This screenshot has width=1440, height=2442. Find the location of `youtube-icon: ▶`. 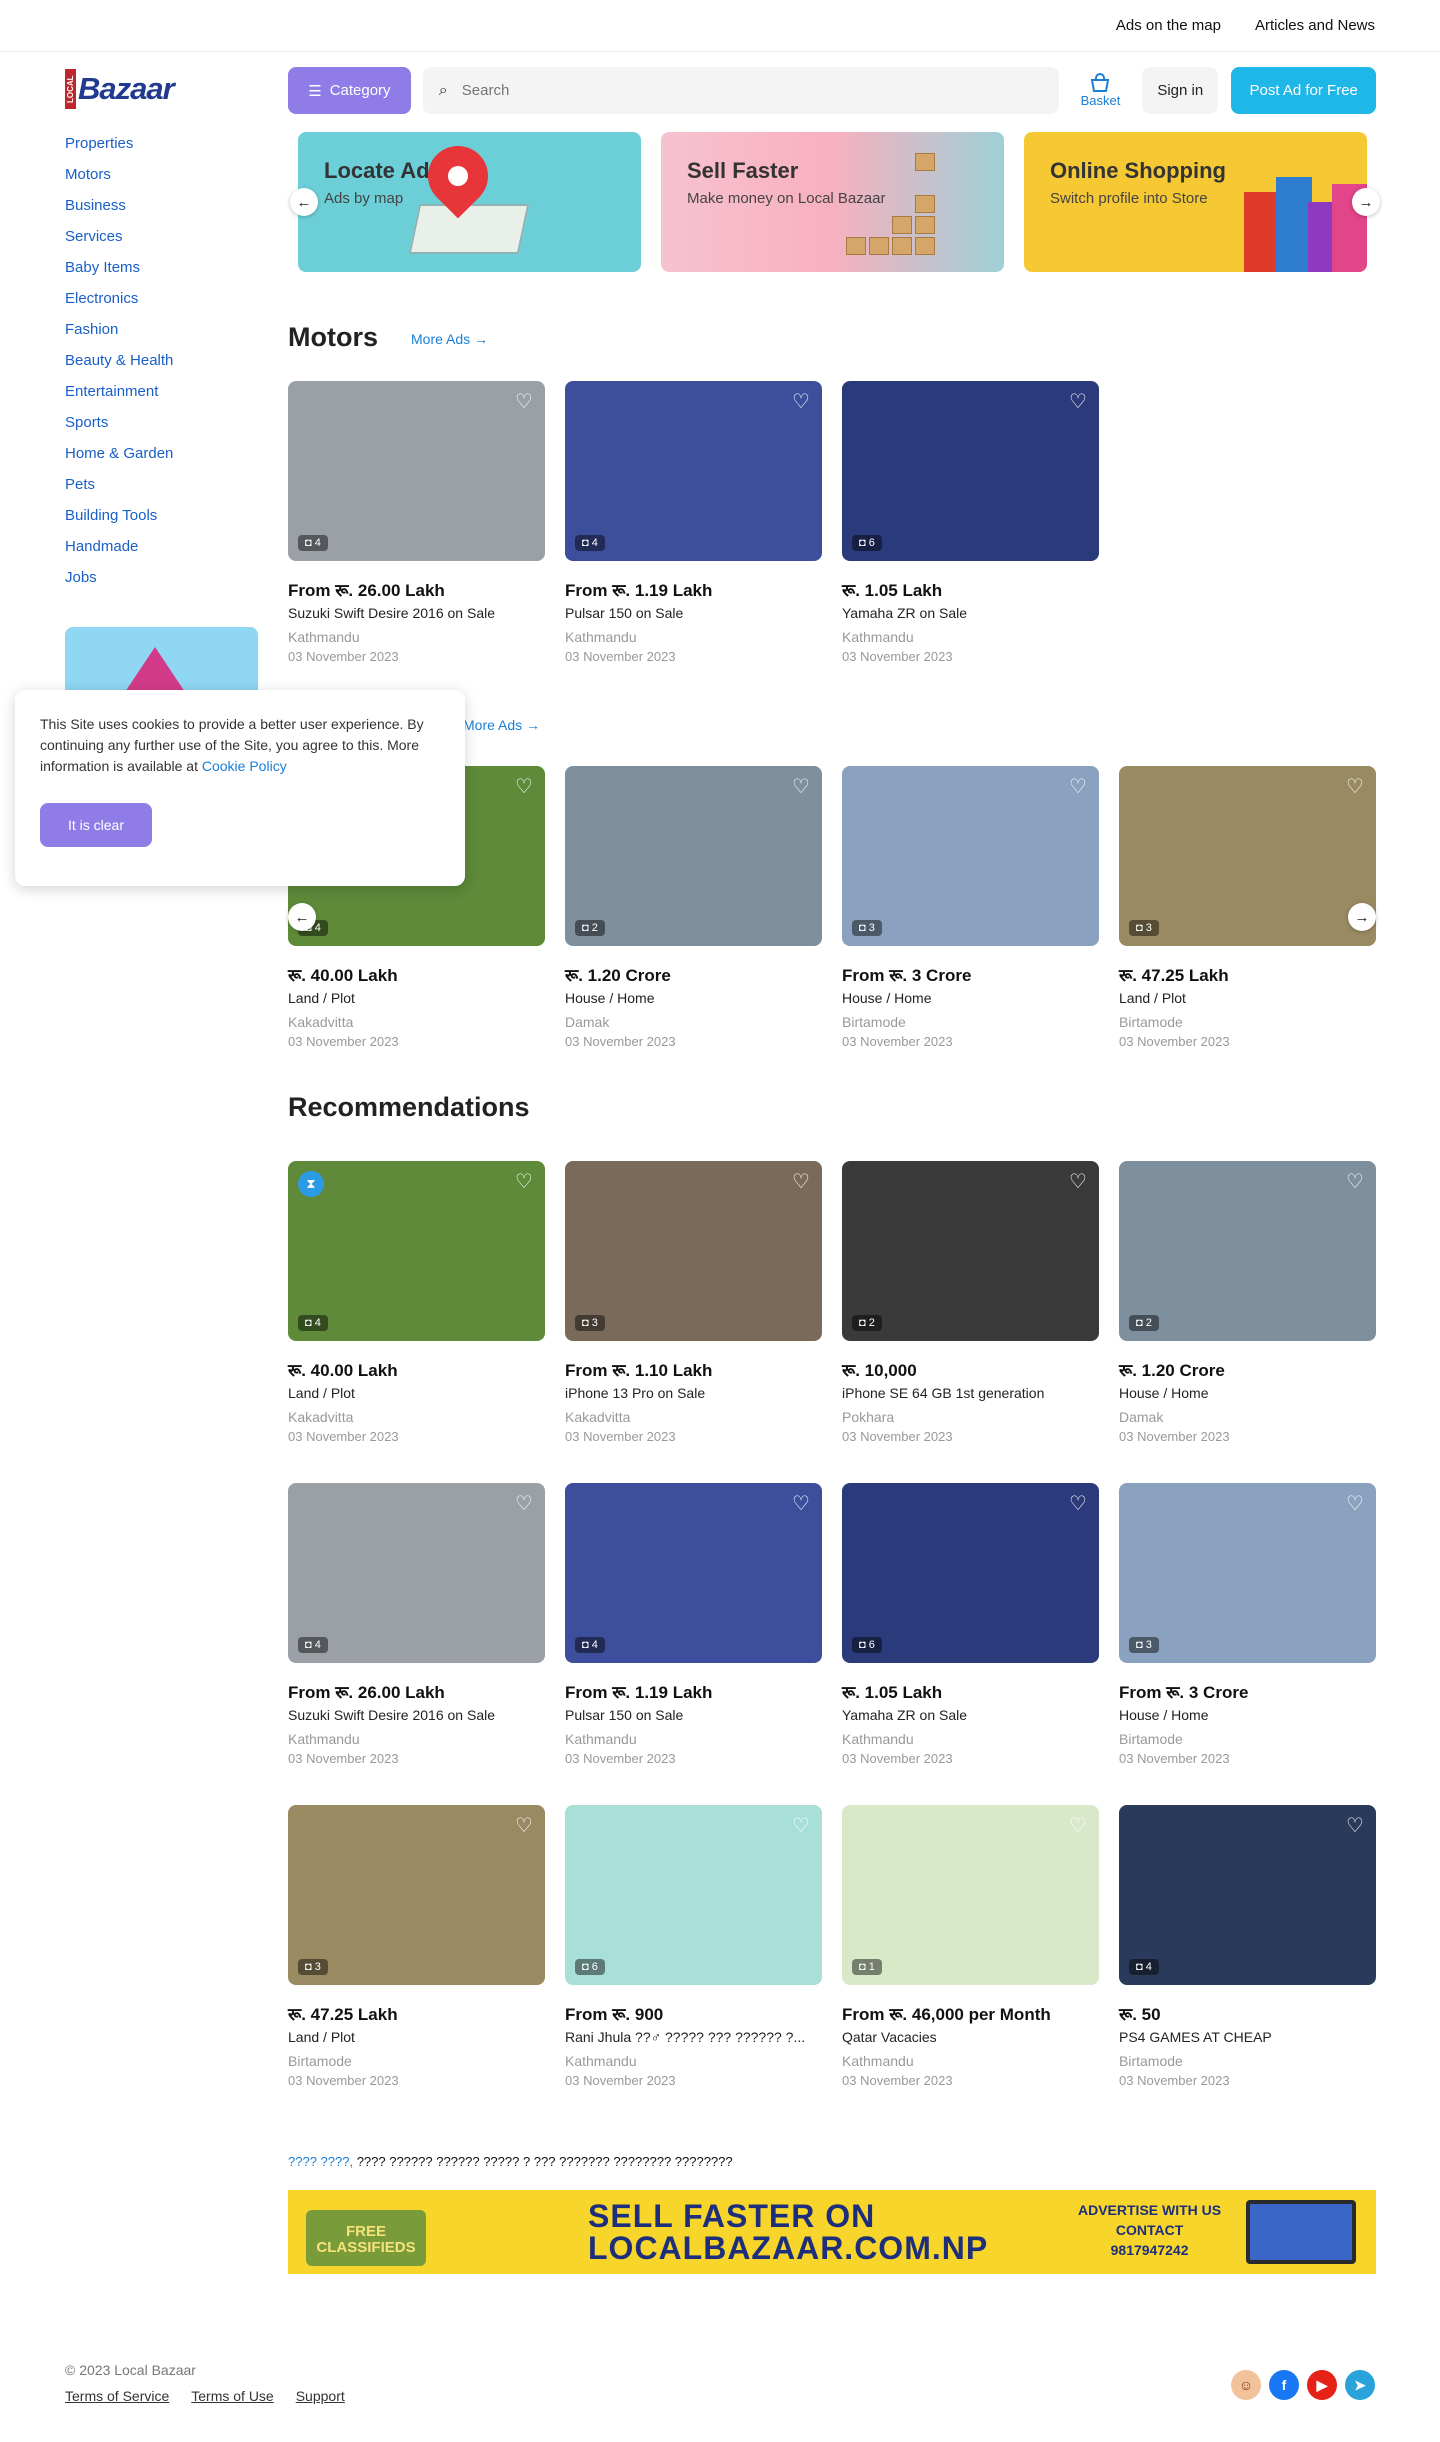

youtube-icon: ▶ is located at coordinates (1322, 2385).